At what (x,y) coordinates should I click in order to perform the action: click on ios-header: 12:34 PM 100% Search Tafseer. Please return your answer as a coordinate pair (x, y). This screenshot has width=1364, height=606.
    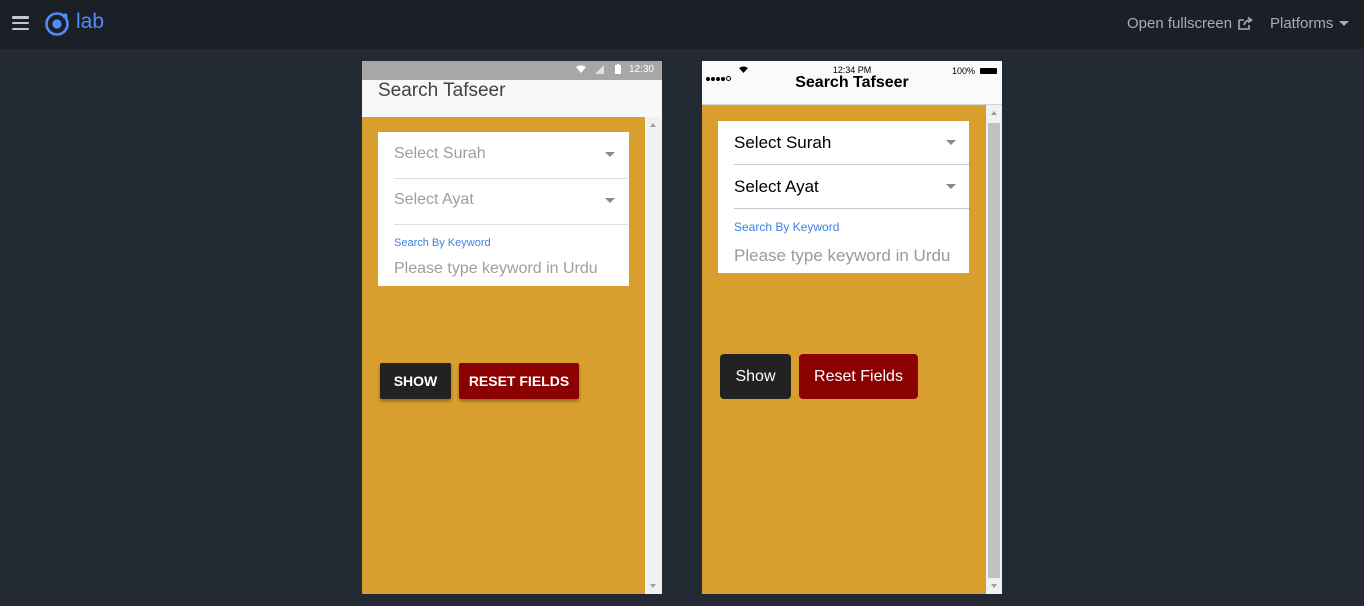
    Looking at the image, I should click on (852, 83).